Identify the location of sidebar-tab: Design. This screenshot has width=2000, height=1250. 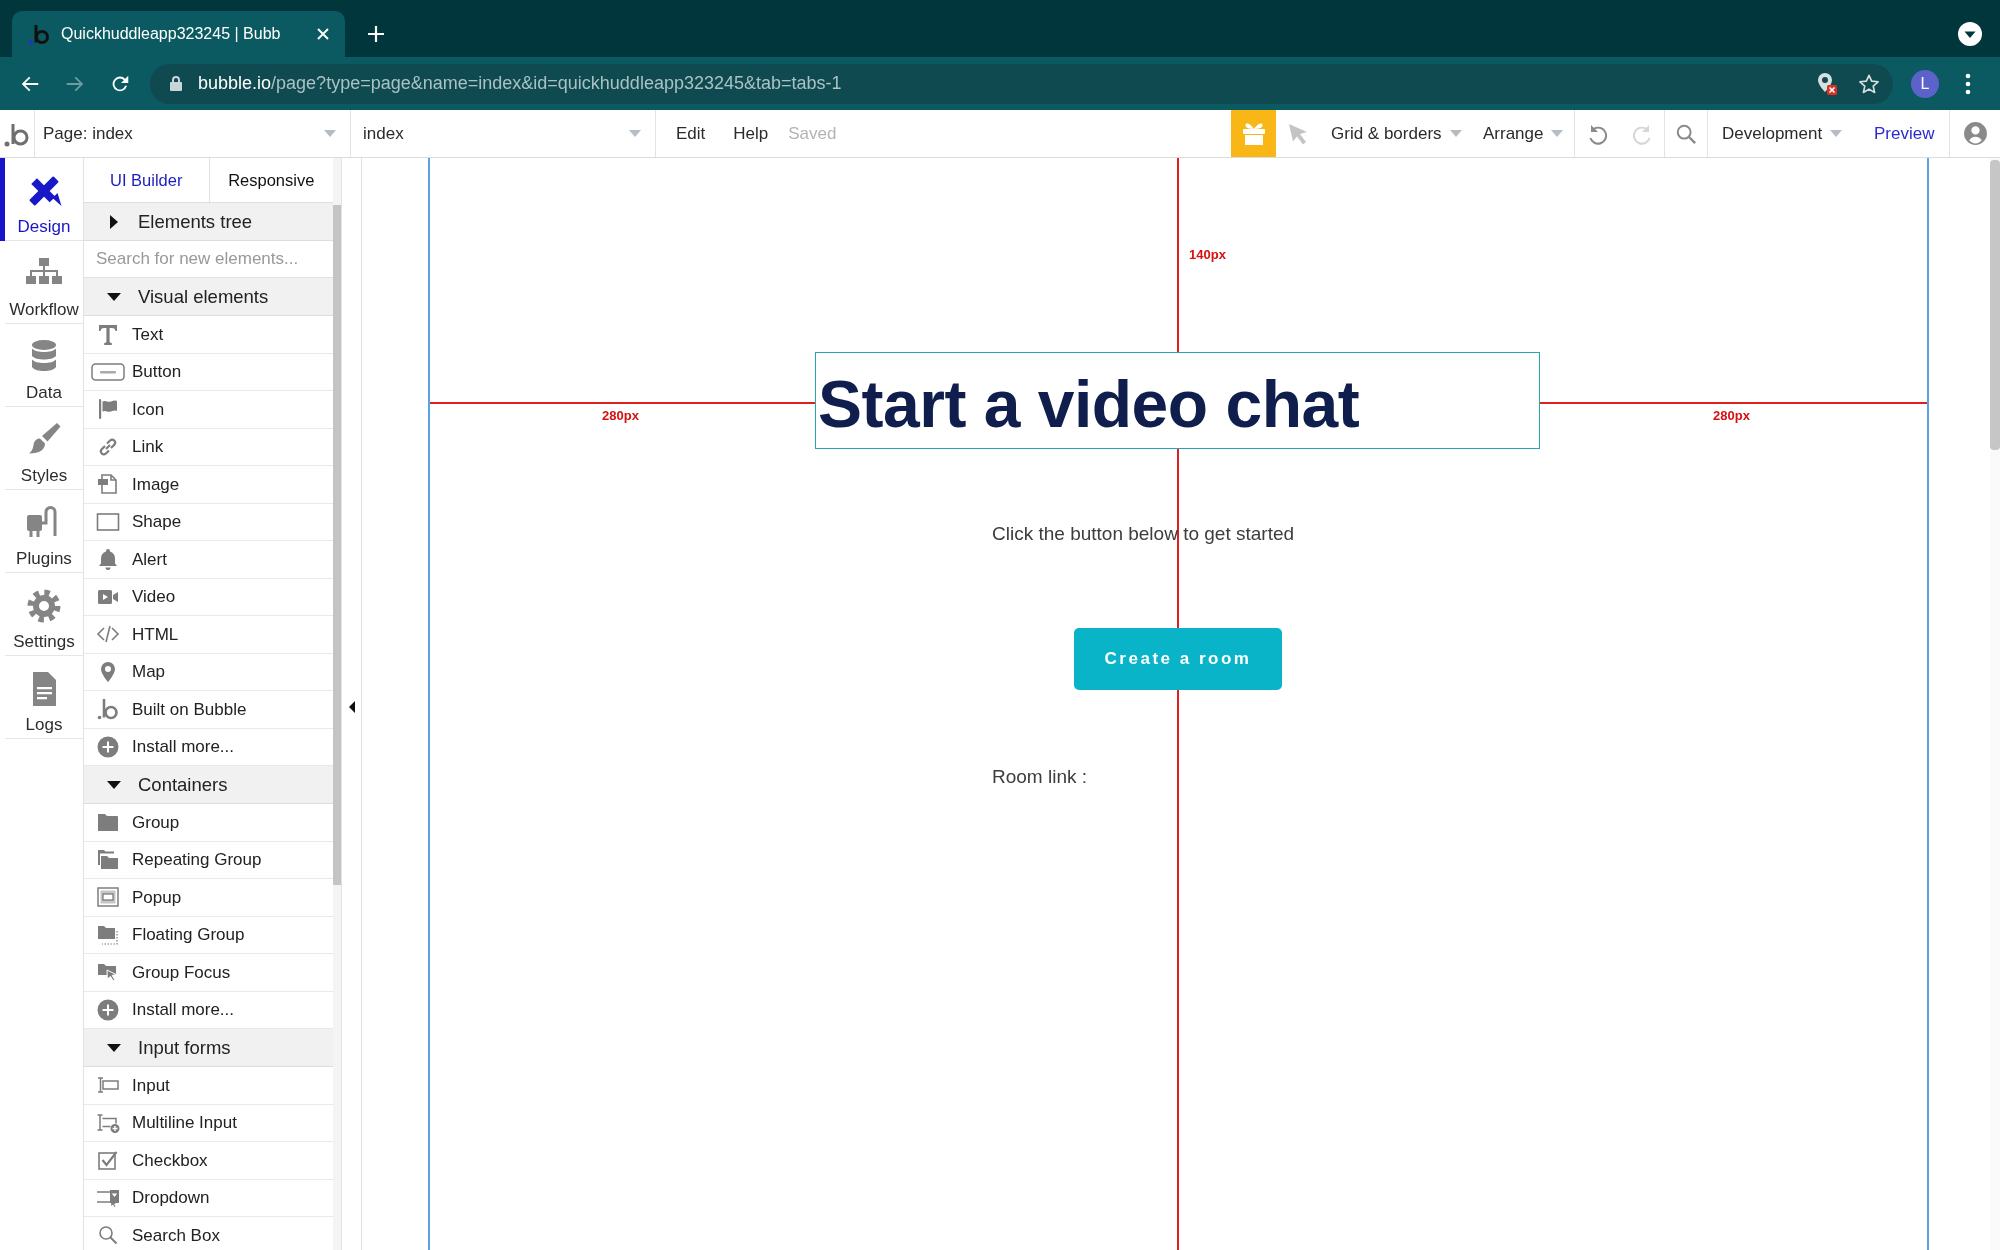
(44, 199).